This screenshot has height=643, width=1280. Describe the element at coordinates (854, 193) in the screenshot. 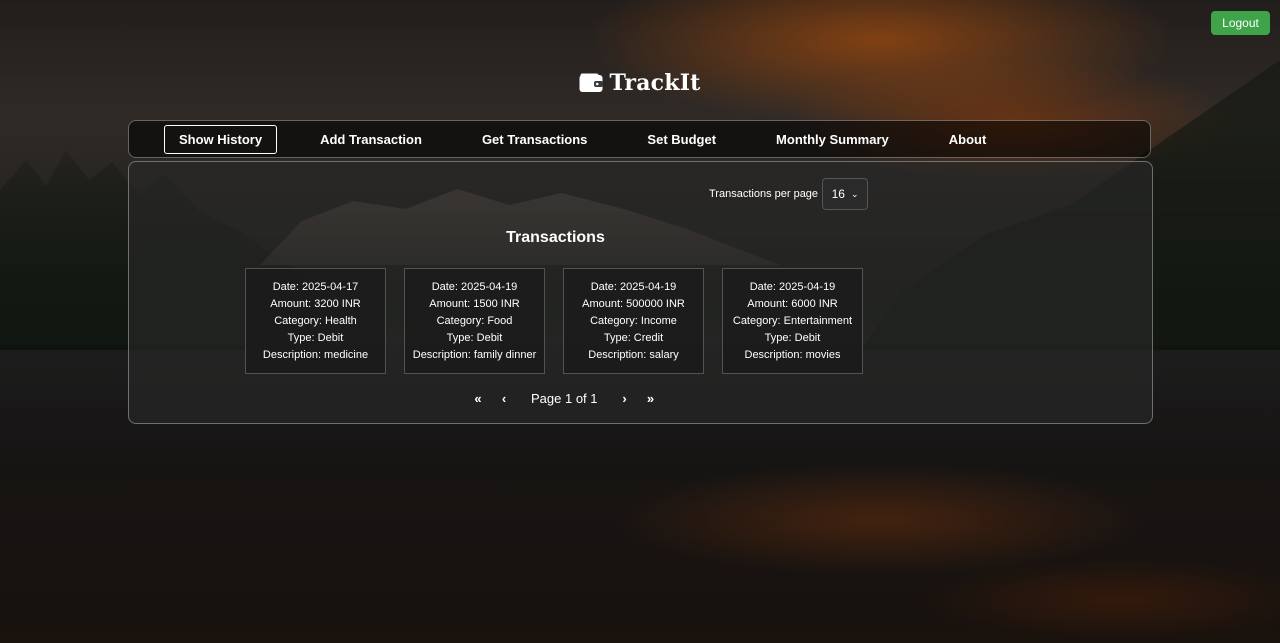

I see `chevron-down-icon: ⌄` at that location.